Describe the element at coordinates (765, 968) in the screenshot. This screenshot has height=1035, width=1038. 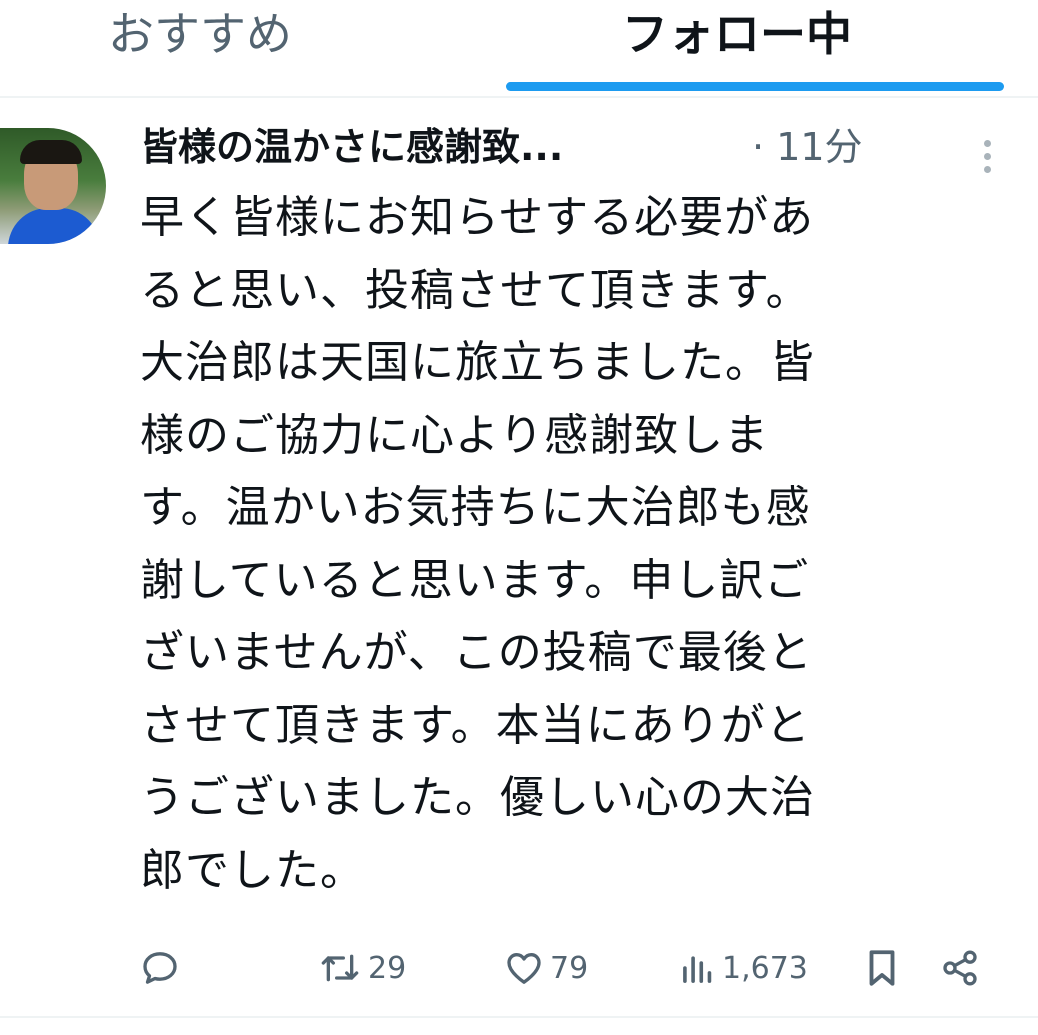
I see `views-count: 1,673` at that location.